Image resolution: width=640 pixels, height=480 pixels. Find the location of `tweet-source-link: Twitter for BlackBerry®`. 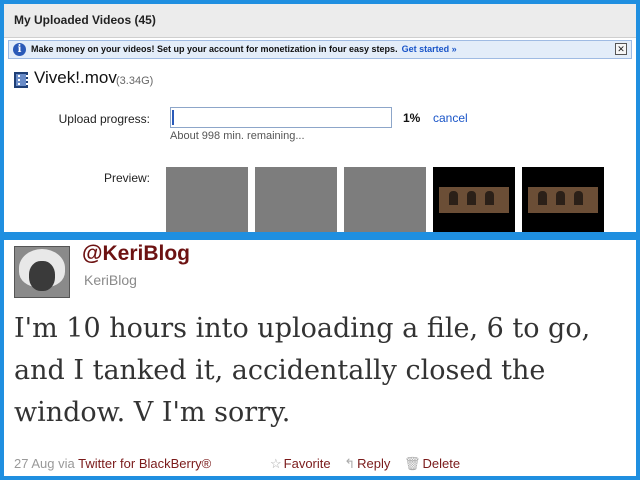

tweet-source-link: Twitter for BlackBerry® is located at coordinates (144, 463).